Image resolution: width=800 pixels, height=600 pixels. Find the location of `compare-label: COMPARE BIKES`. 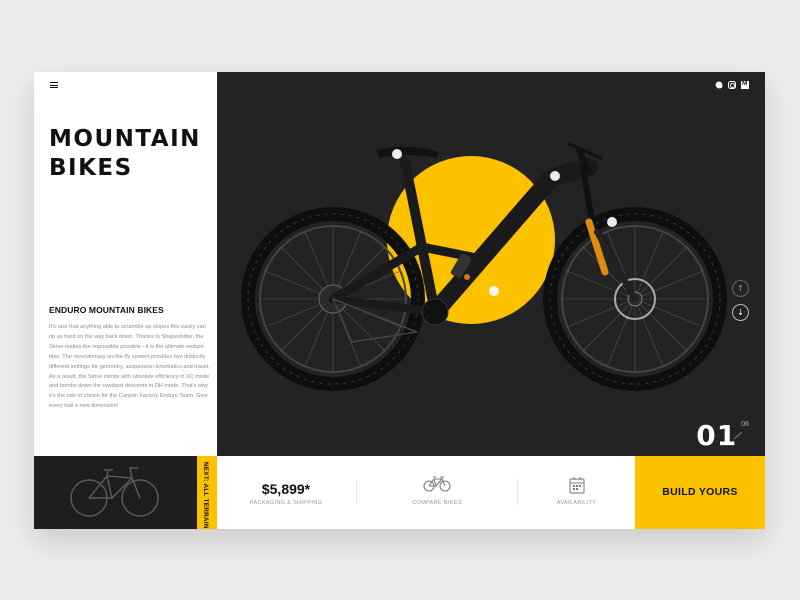

compare-label: COMPARE BIKES is located at coordinates (437, 503).